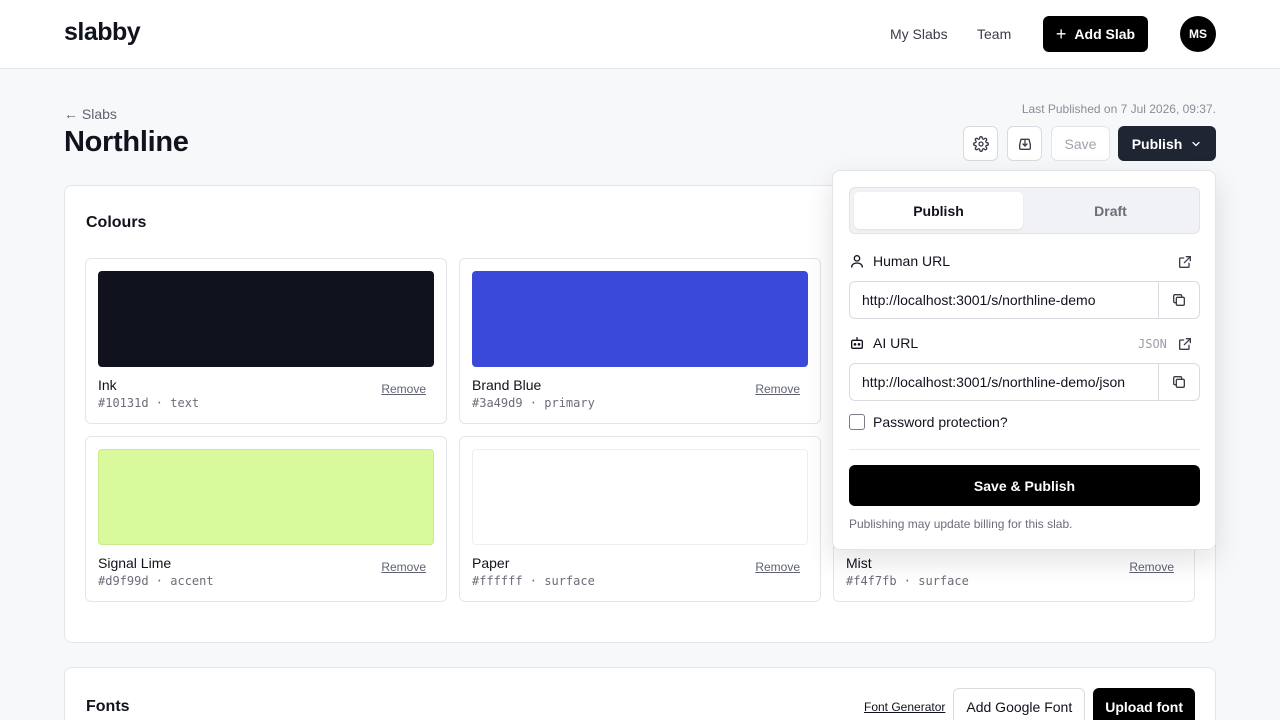 This screenshot has width=1280, height=720. What do you see at coordinates (1157, 143) in the screenshot?
I see `publish-button-label: Publish` at bounding box center [1157, 143].